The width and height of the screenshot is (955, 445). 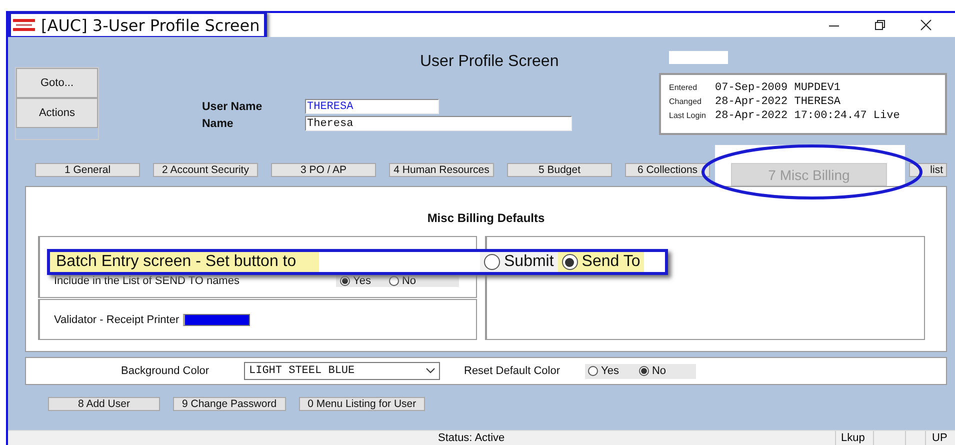 I want to click on audit-value: 28-Apr-2022 THERESA, so click(x=777, y=102).